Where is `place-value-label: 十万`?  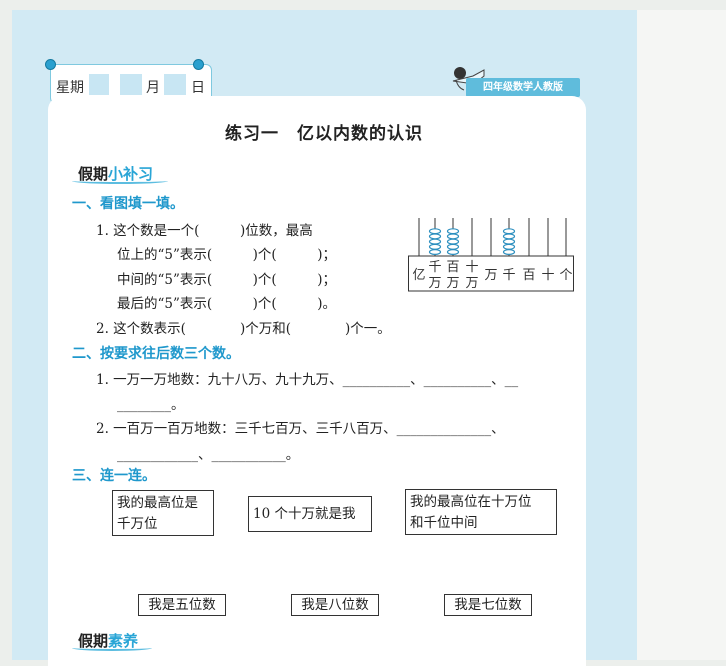 place-value-label: 十万 is located at coordinates (471, 275).